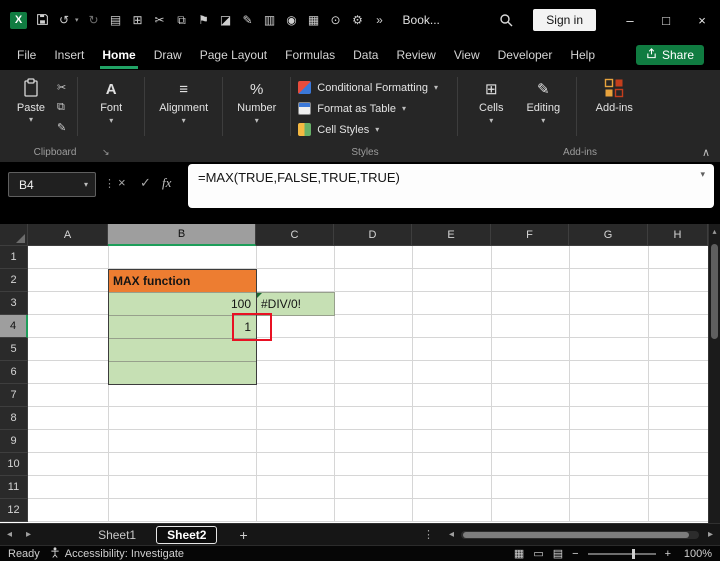  What do you see at coordinates (270, 20) in the screenshot?
I see `document-icon: ▥` at bounding box center [270, 20].